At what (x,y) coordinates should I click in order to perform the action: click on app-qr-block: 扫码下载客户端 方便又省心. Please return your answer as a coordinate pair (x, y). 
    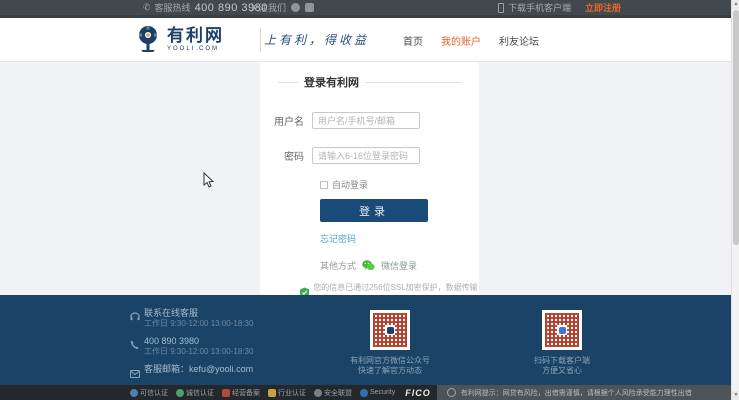
    Looking at the image, I should click on (562, 343).